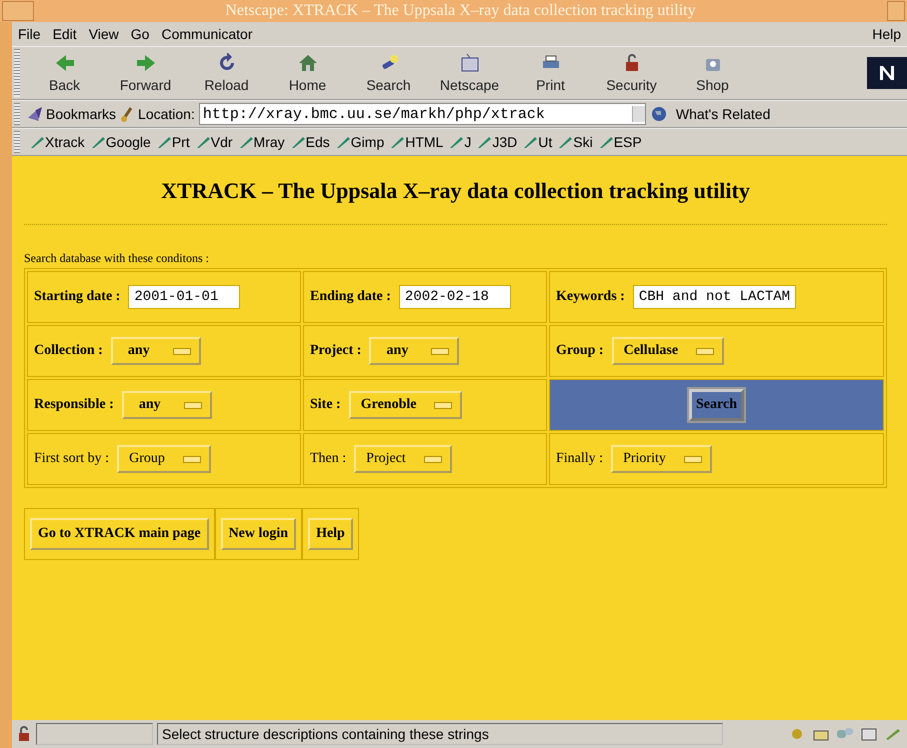  What do you see at coordinates (575, 142) in the screenshot?
I see `bookmark-link: Ski` at bounding box center [575, 142].